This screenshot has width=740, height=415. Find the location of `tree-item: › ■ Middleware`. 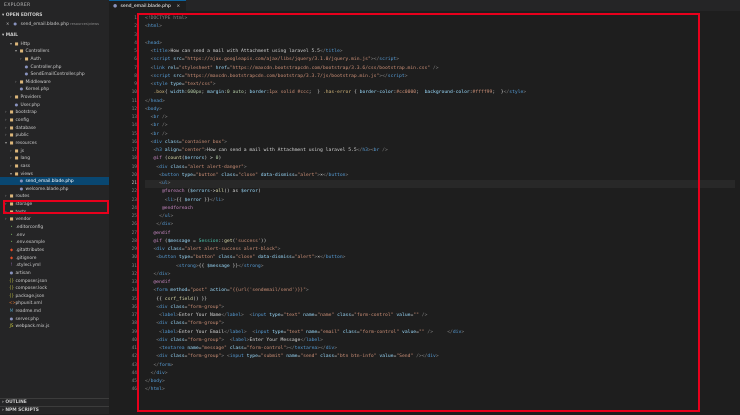

tree-item: › ■ Middleware is located at coordinates (54, 82).